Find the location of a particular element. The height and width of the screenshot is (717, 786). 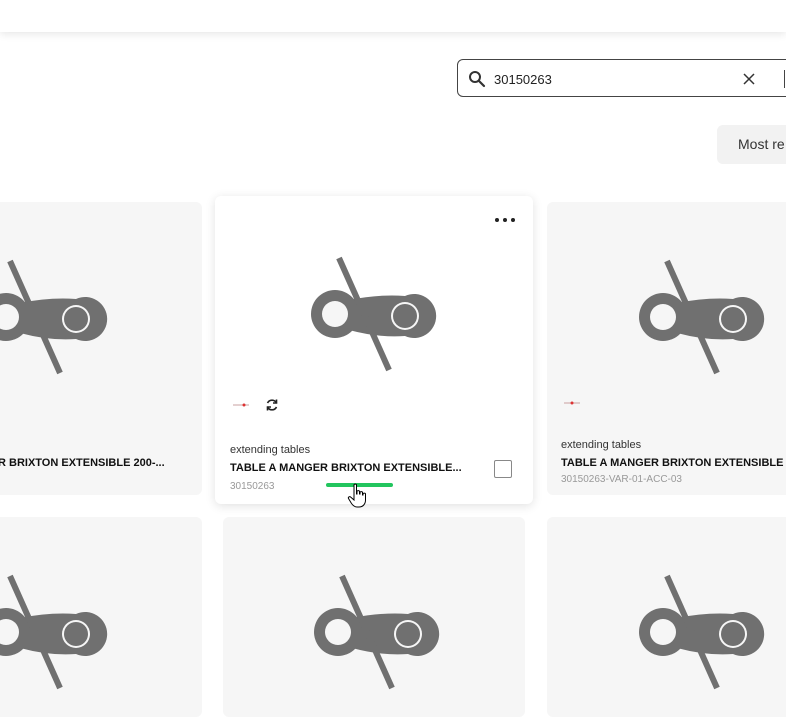

hand-cursor-icon is located at coordinates (356, 495).